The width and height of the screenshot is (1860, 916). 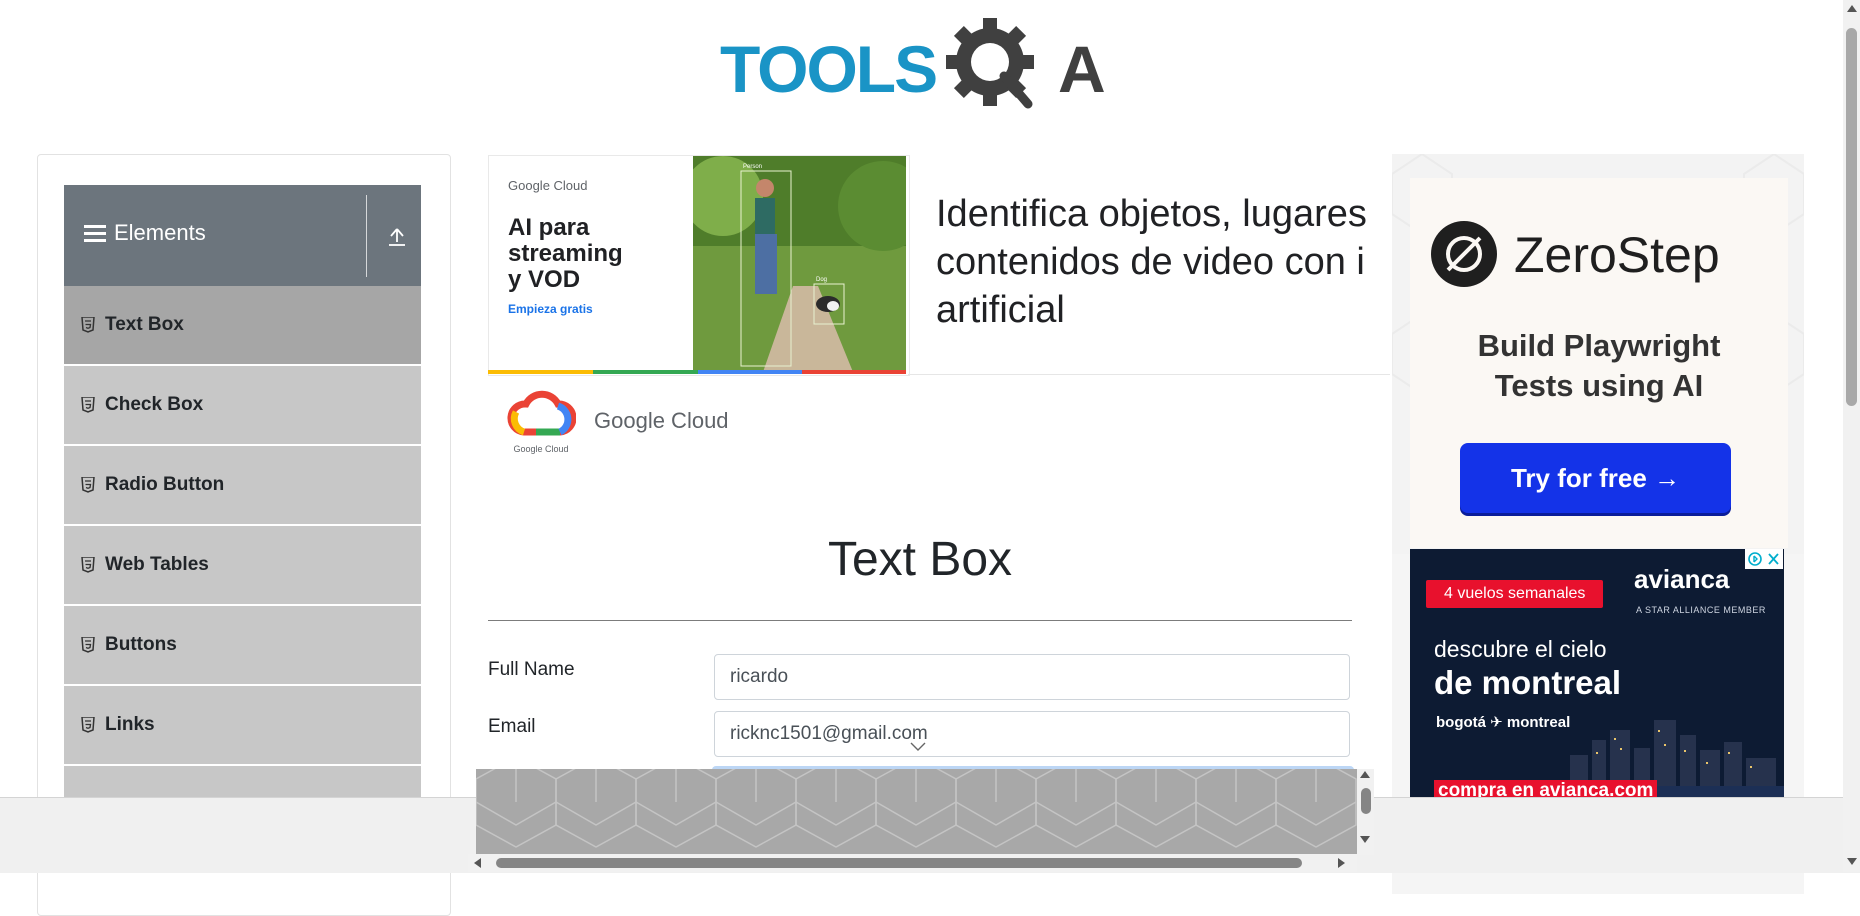 I want to click on upload-arrow-icon, so click(x=397, y=237).